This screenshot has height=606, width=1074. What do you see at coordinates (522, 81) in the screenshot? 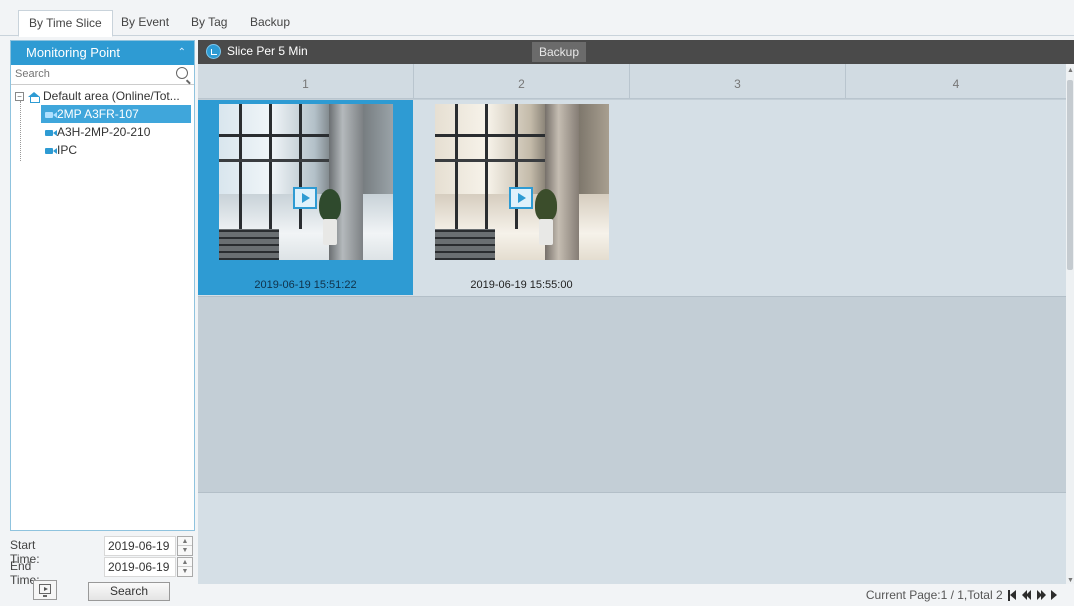
I see `grid-column-header: 2` at bounding box center [522, 81].